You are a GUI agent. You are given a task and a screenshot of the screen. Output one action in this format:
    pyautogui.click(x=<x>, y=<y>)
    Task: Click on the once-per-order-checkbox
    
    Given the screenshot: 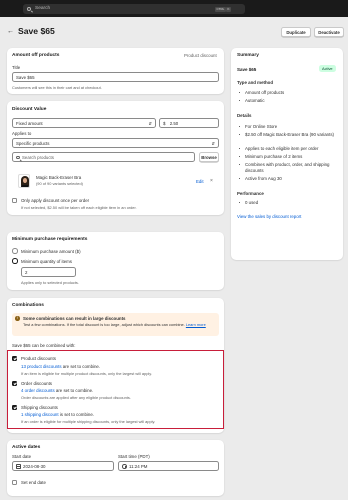 What is the action you would take?
    pyautogui.click(x=14, y=200)
    